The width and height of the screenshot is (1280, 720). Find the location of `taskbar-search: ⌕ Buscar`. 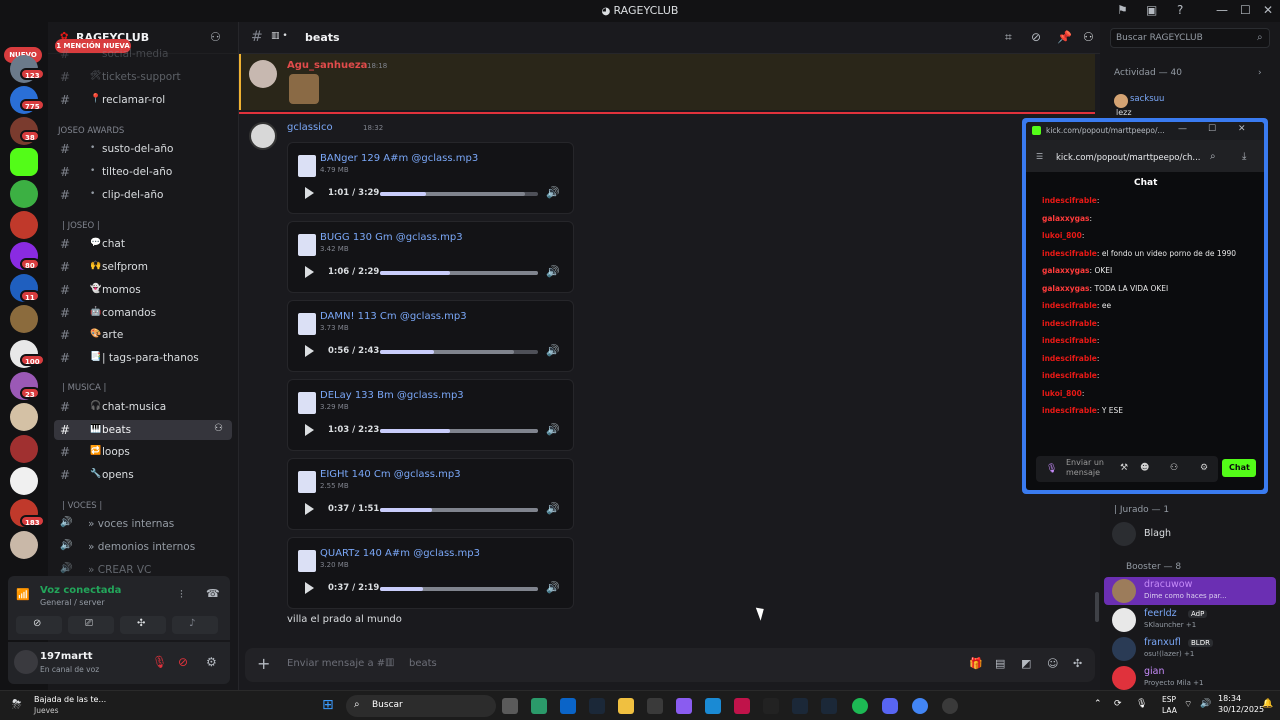

taskbar-search: ⌕ Buscar is located at coordinates (421, 706).